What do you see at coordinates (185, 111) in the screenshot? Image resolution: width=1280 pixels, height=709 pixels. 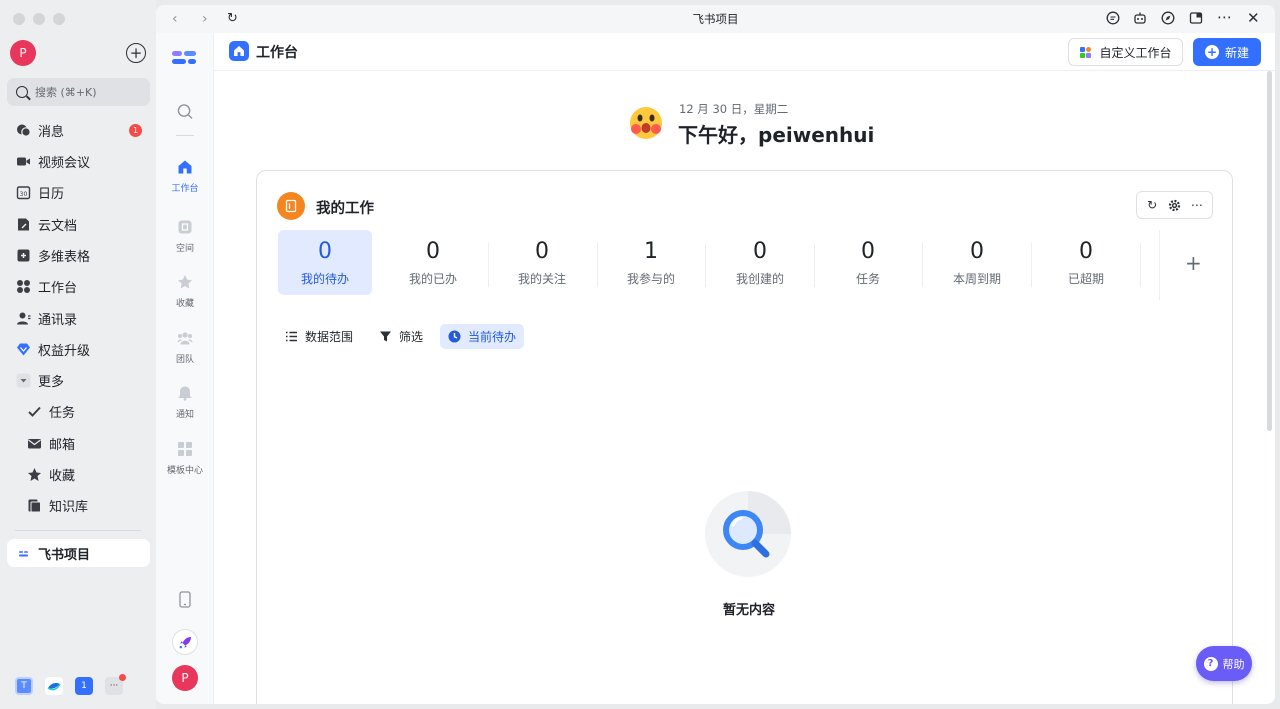 I see `search-icon` at bounding box center [185, 111].